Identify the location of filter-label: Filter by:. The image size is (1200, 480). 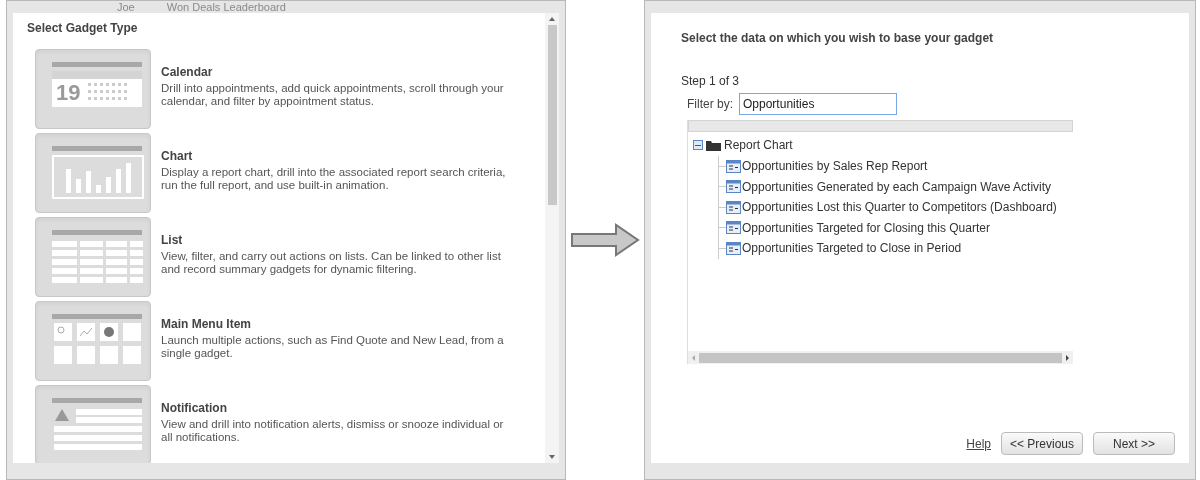
(710, 104).